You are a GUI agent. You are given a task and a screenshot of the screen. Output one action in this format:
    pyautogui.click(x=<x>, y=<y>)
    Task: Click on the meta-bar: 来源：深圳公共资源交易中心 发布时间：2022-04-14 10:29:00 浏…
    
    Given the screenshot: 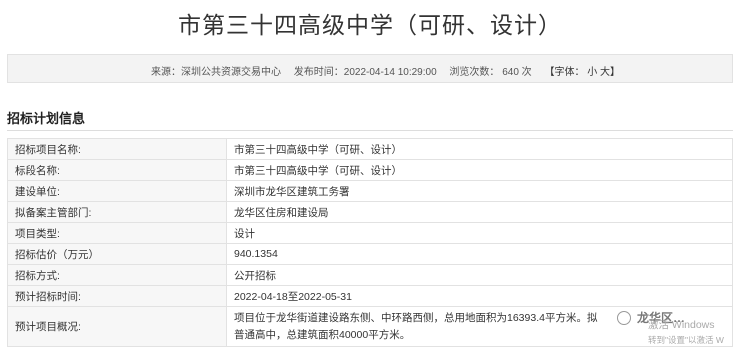 What is the action you would take?
    pyautogui.click(x=370, y=68)
    